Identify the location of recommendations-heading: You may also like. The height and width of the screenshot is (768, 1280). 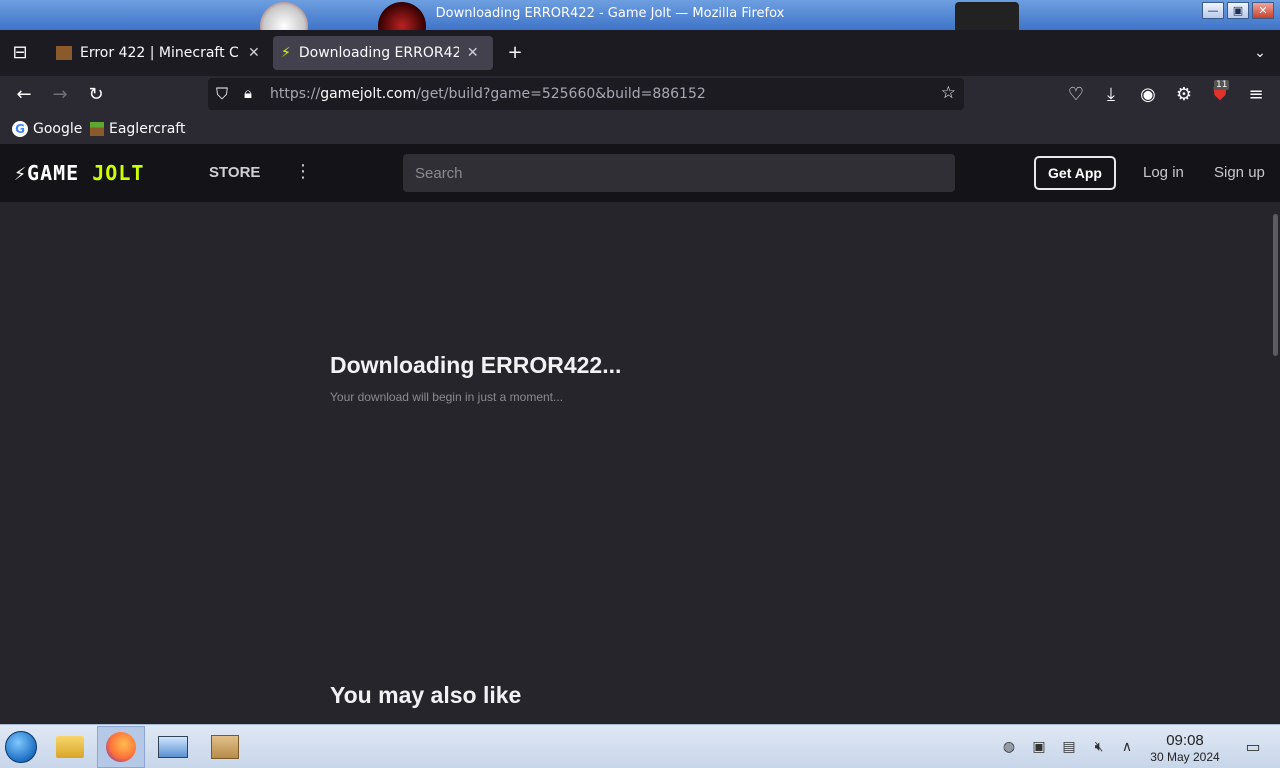
(426, 695).